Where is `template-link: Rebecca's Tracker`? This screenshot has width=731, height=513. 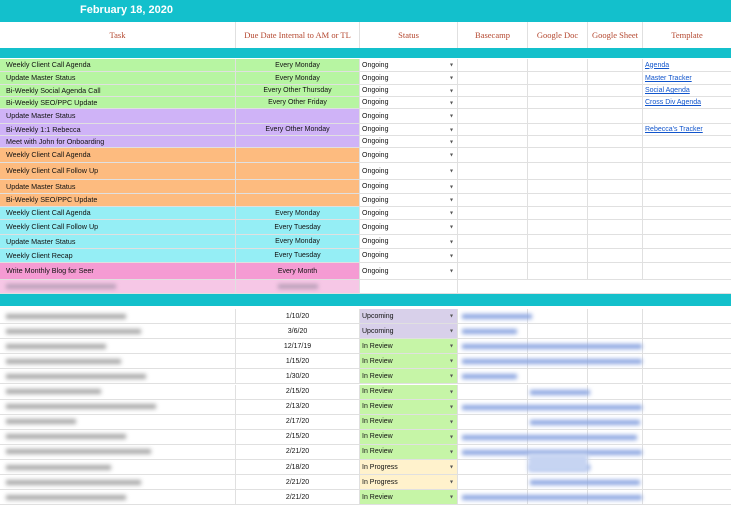 template-link: Rebecca's Tracker is located at coordinates (674, 129).